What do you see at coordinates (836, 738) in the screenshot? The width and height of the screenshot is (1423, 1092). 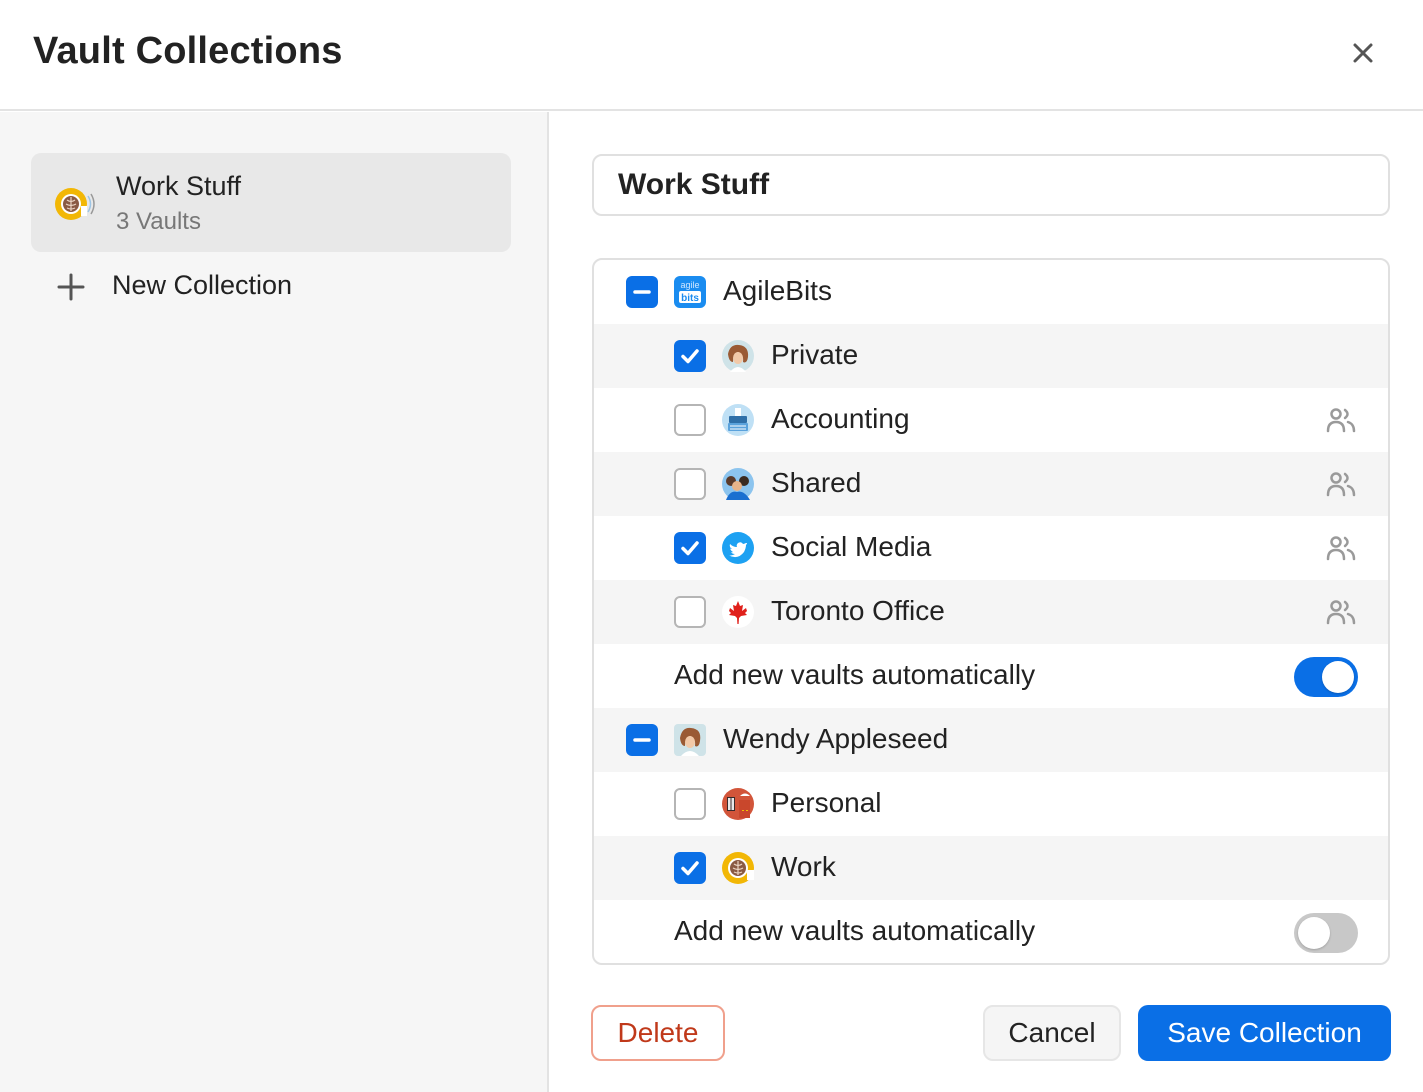 I see `group-name: Wendy Appleseed` at bounding box center [836, 738].